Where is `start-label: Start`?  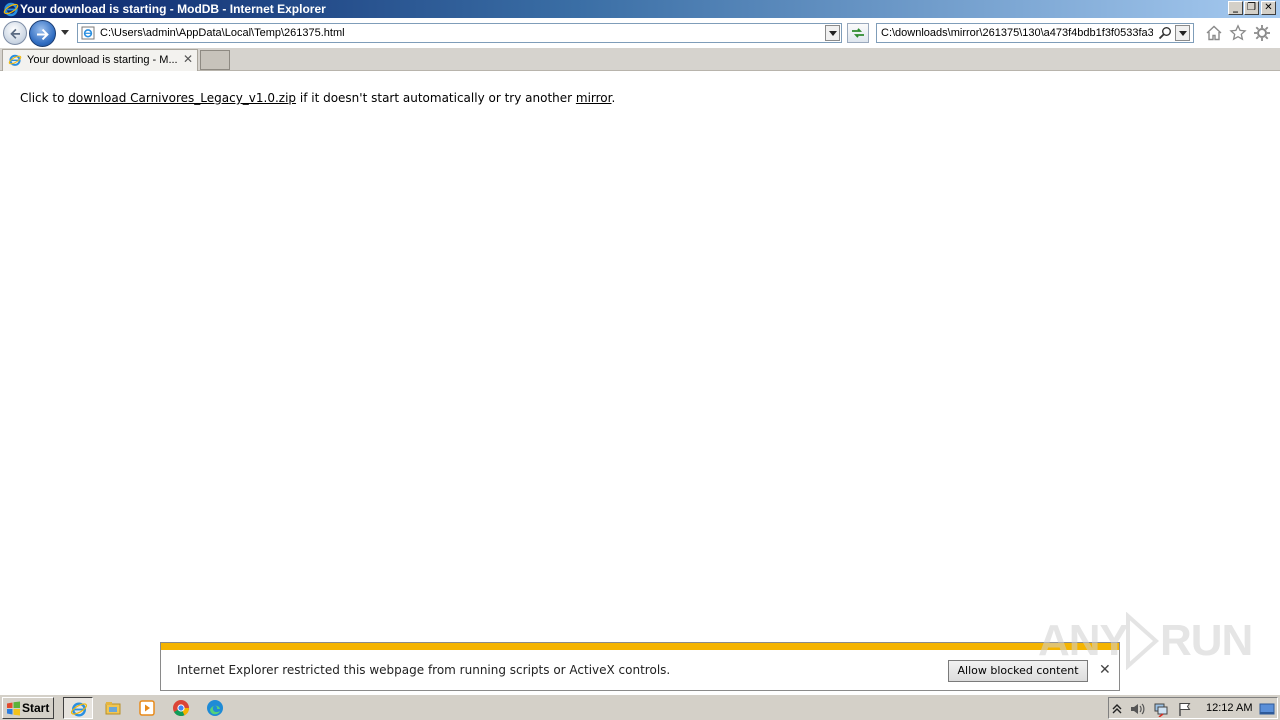
start-label: Start is located at coordinates (36, 708).